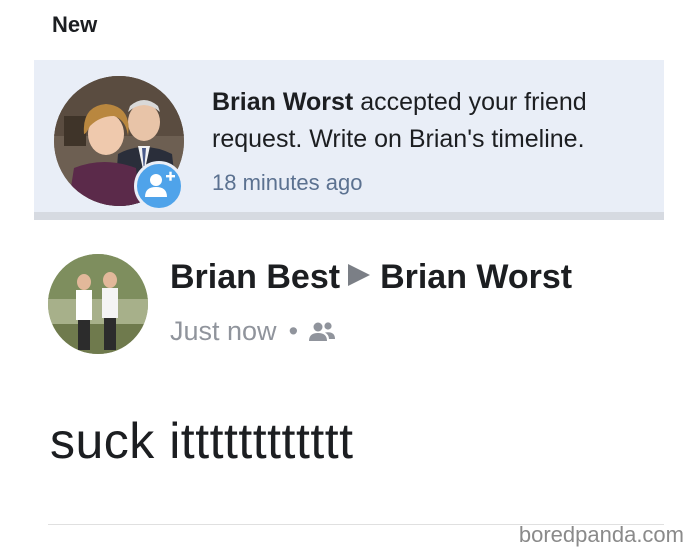 This screenshot has width=700, height=554. I want to click on post-target-name: Brian Worst, so click(476, 277).